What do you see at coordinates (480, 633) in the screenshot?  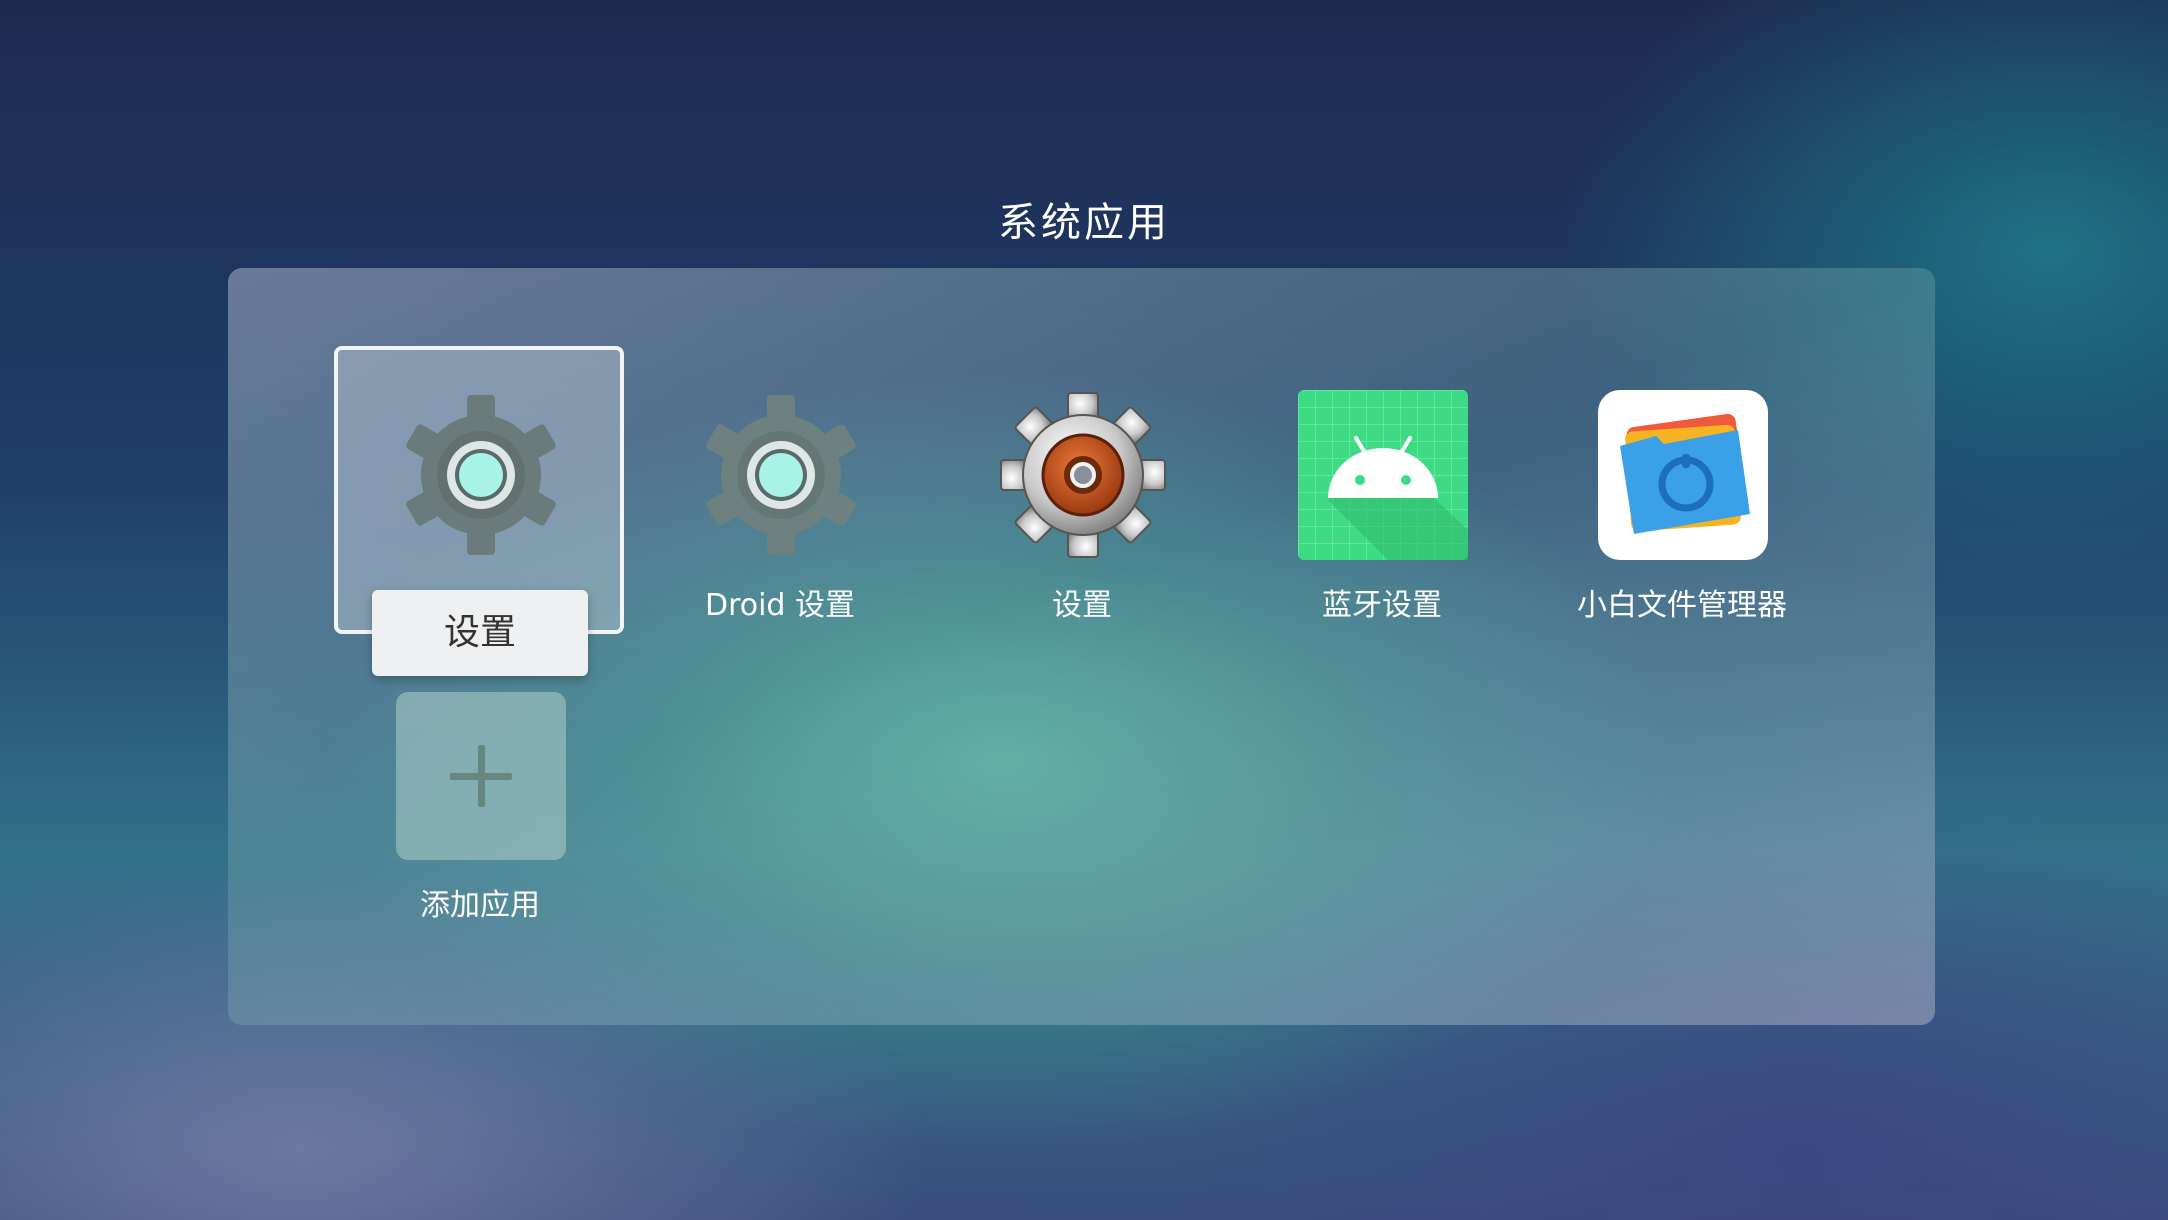 I see `app-label-focused: 设置` at bounding box center [480, 633].